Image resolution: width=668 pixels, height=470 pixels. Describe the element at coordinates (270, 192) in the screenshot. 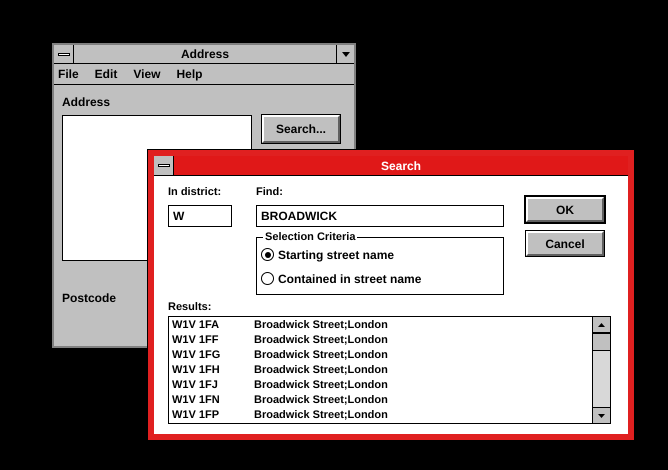

I see `field-label: Find:` at that location.